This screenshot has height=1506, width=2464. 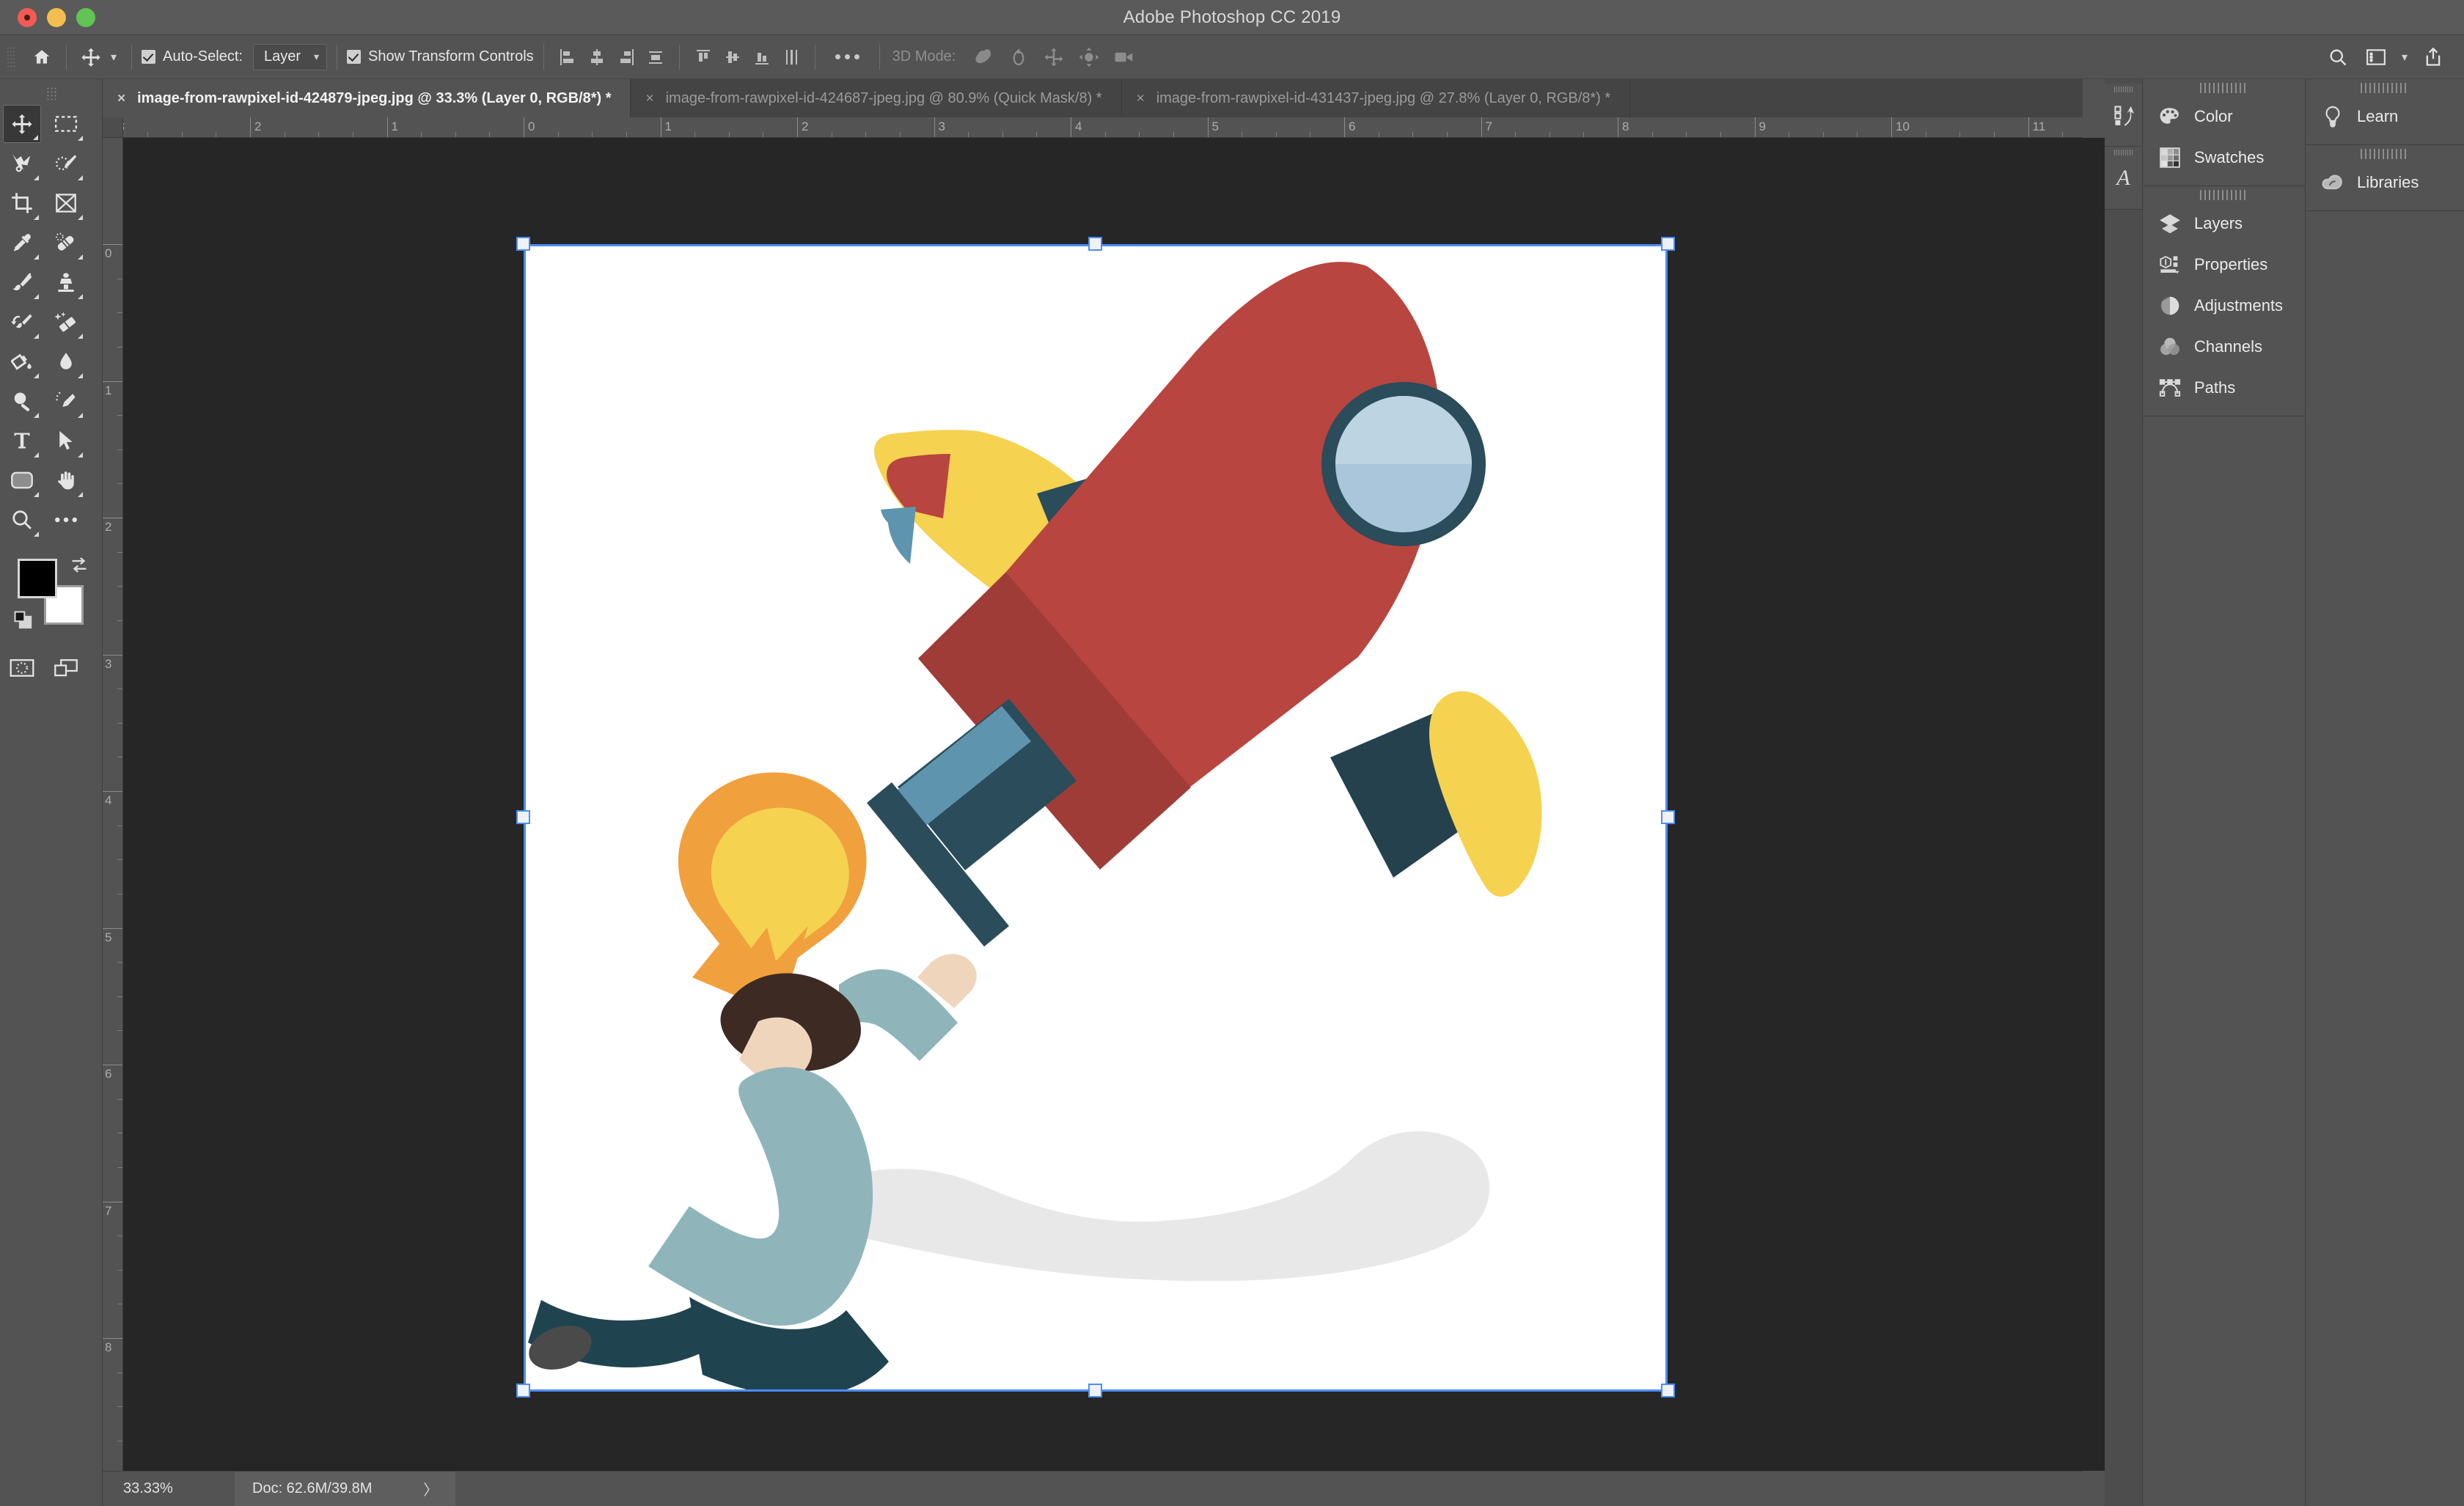 I want to click on frame-tool, so click(x=66, y=203).